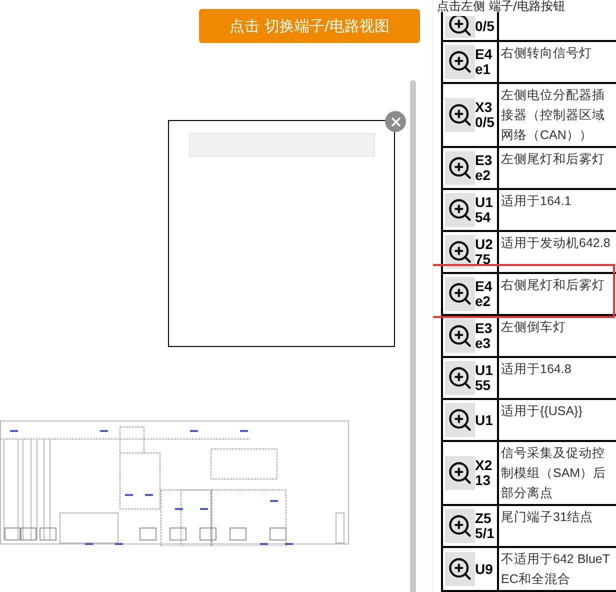  I want to click on terminal-code: E3 e3, so click(483, 336).